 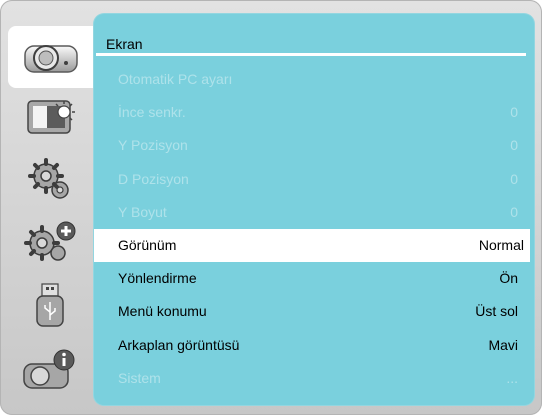 I want to click on menu-row-label: Y Boyut, so click(x=142, y=211).